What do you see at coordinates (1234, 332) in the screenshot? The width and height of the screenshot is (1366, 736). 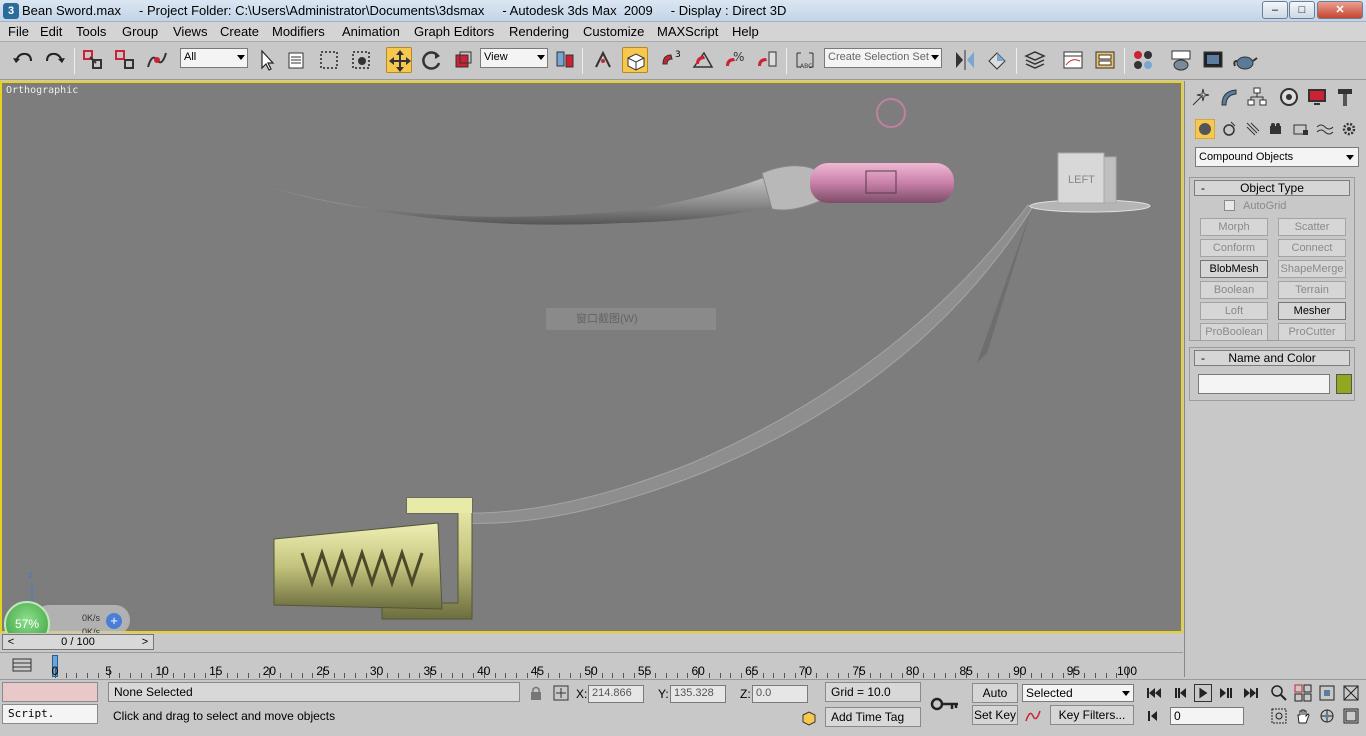 I see `proboolean-button: ProBoolean` at bounding box center [1234, 332].